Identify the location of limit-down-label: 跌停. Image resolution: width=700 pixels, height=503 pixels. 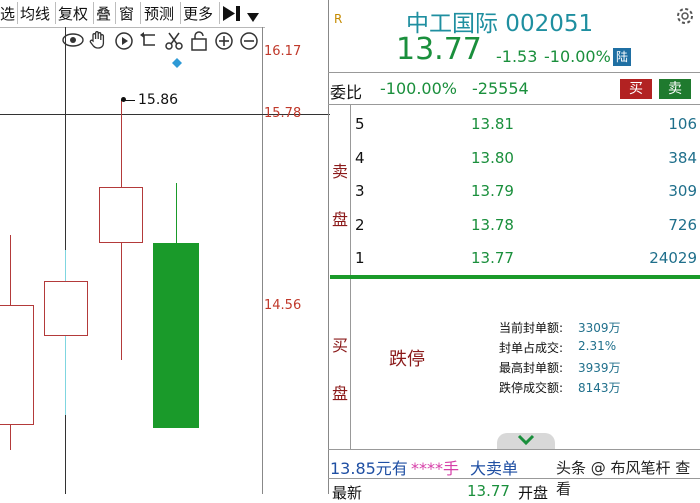
(407, 359).